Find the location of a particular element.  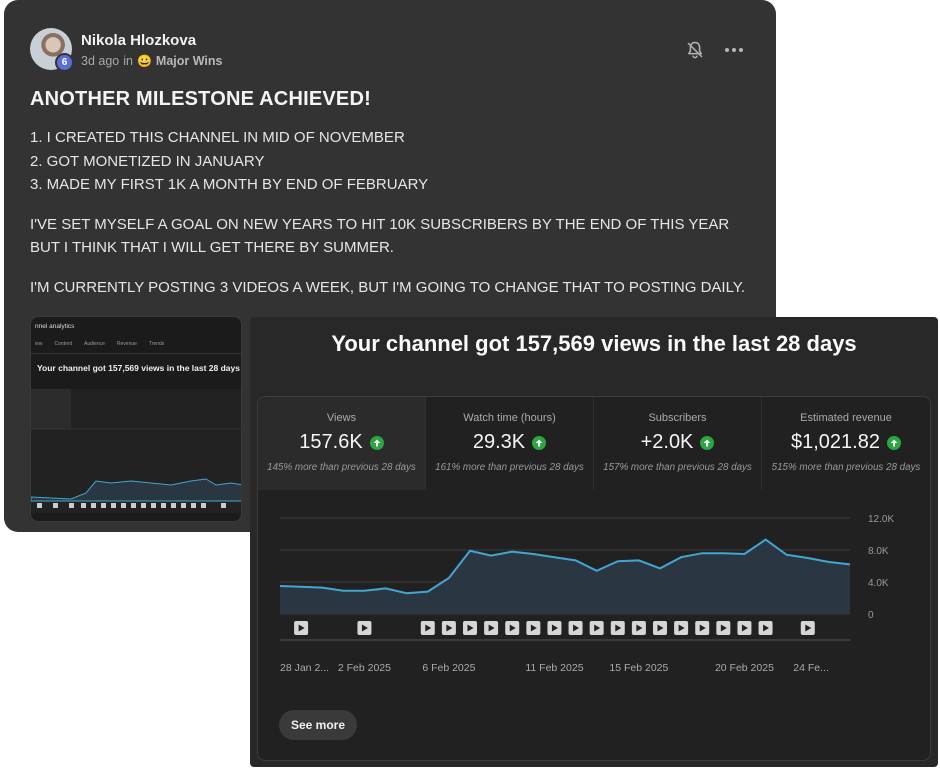

more-horizontal-icon is located at coordinates (734, 50).